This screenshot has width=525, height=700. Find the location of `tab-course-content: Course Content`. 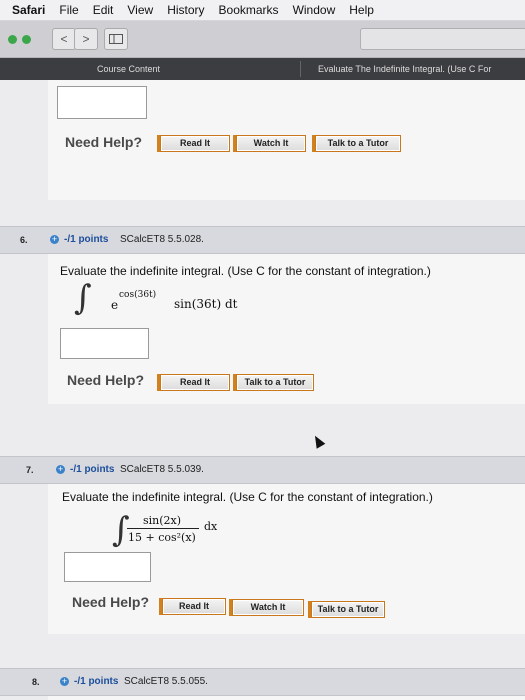

tab-course-content: Course Content is located at coordinates (128, 69).